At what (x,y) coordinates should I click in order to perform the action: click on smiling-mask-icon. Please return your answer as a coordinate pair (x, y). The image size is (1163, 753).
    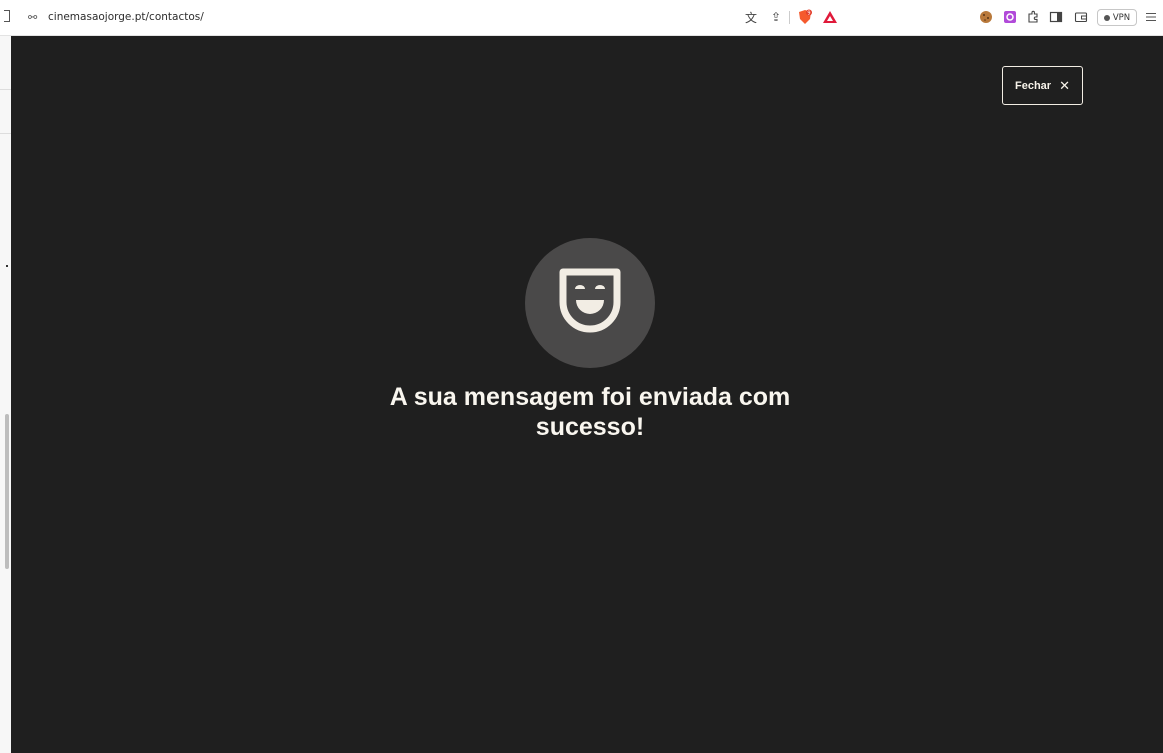
    Looking at the image, I should click on (590, 300).